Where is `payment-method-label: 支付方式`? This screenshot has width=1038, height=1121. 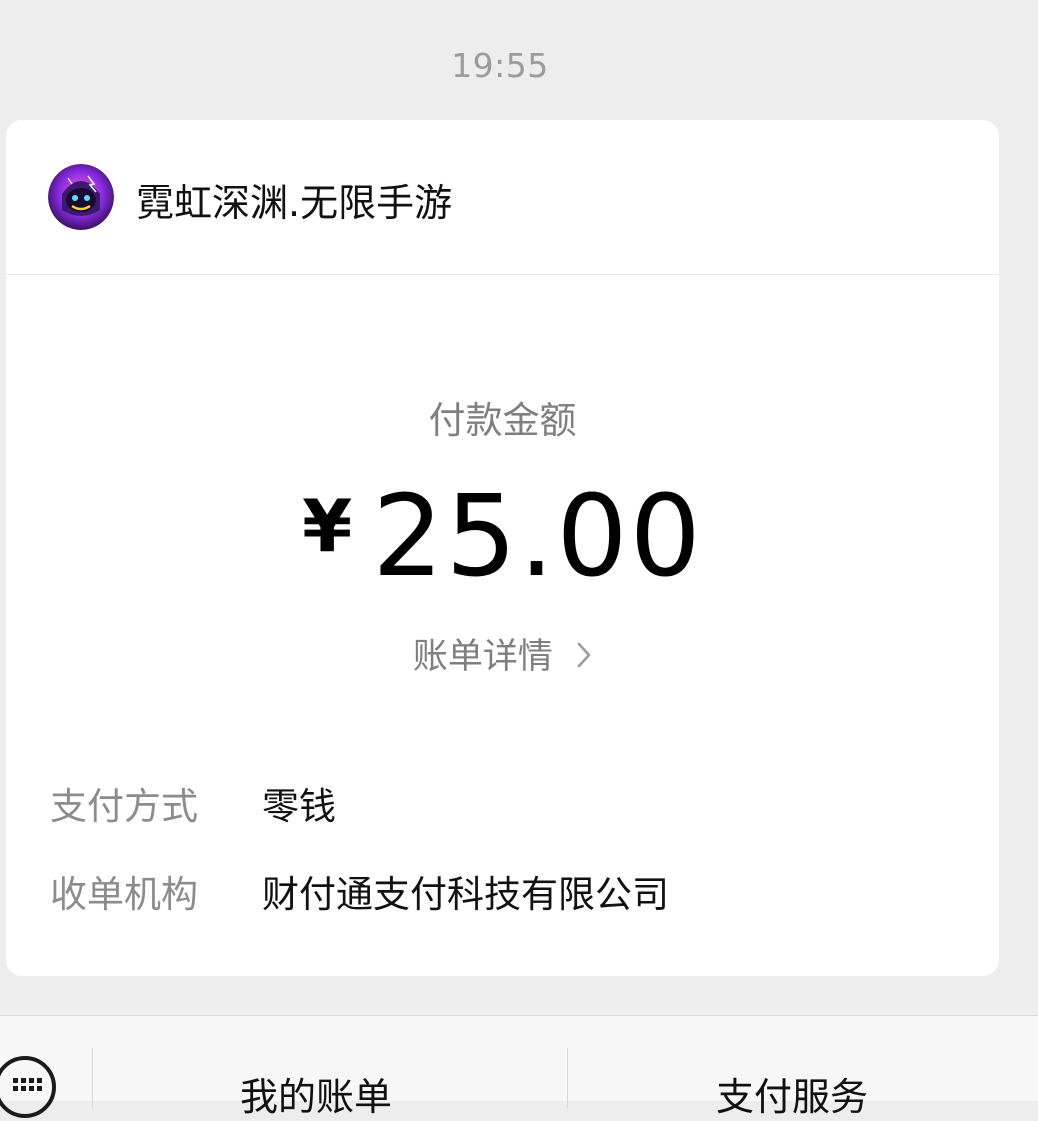 payment-method-label: 支付方式 is located at coordinates (124, 806).